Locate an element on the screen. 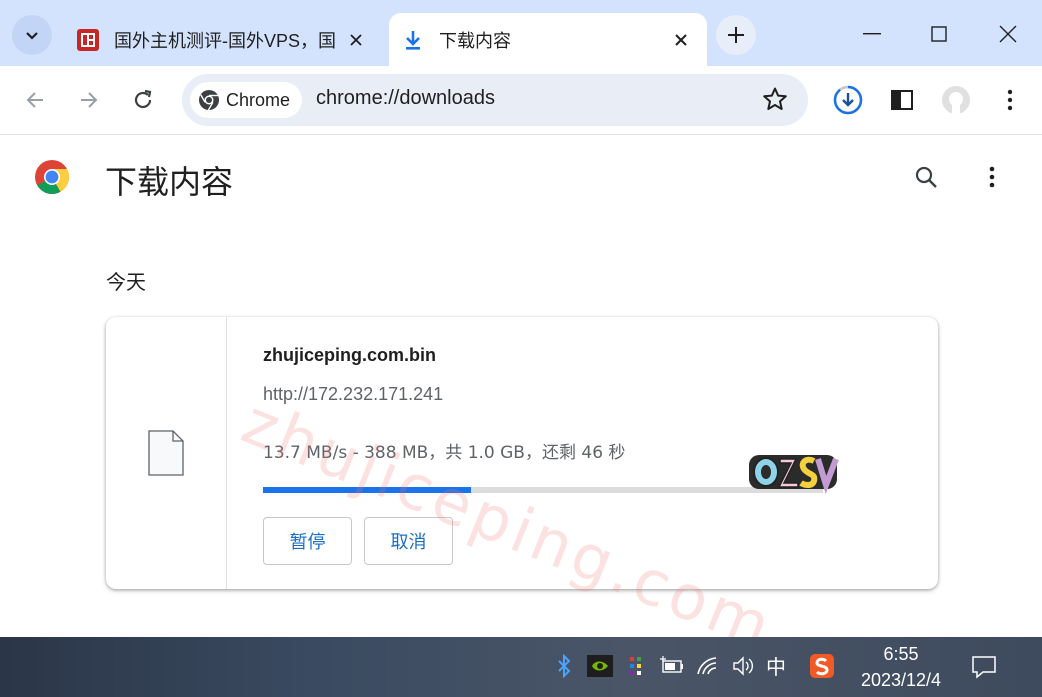 The height and width of the screenshot is (697, 1042). chip-label: Chrome is located at coordinates (258, 99).